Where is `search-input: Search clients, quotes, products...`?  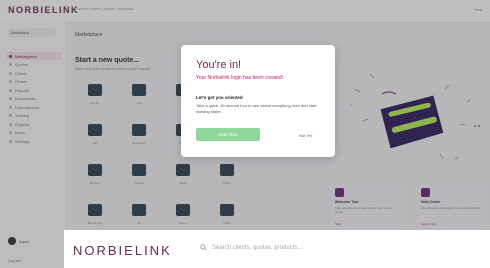 search-input: Search clients, quotes, products... is located at coordinates (257, 248).